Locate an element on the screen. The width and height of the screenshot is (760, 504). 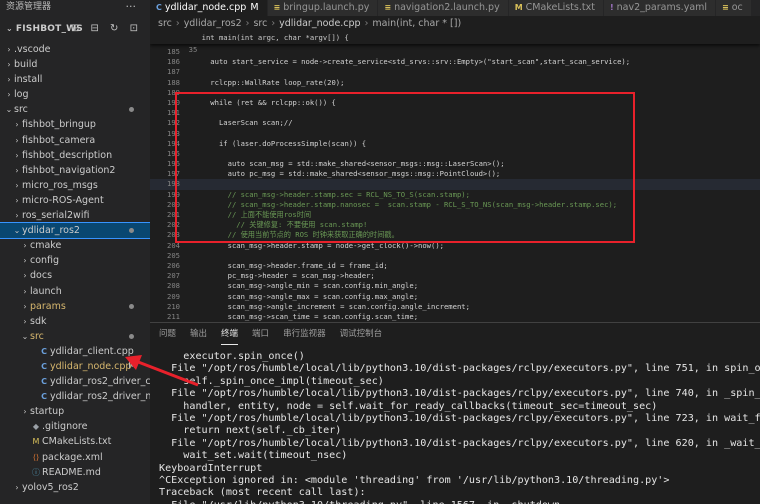
tree-folder: › sdk is located at coordinates (75, 321).